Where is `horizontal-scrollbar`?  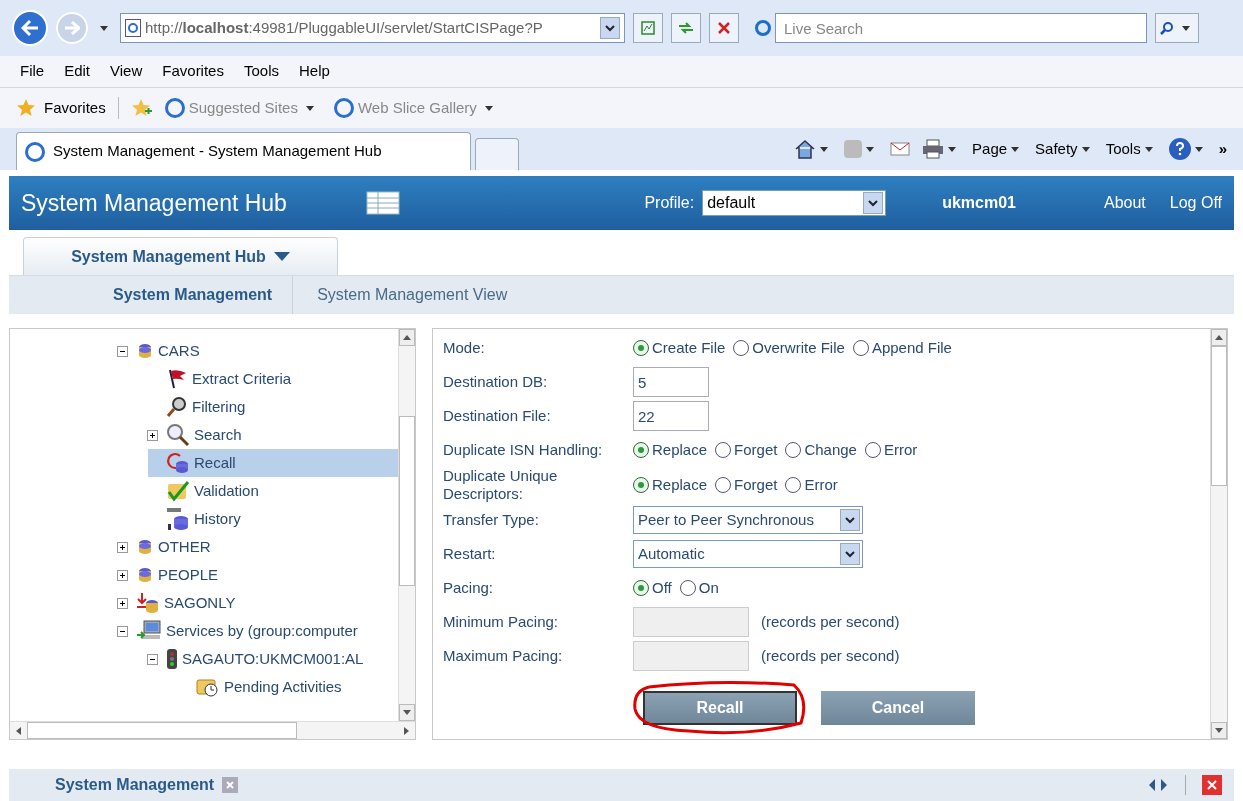
horizontal-scrollbar is located at coordinates (212, 730).